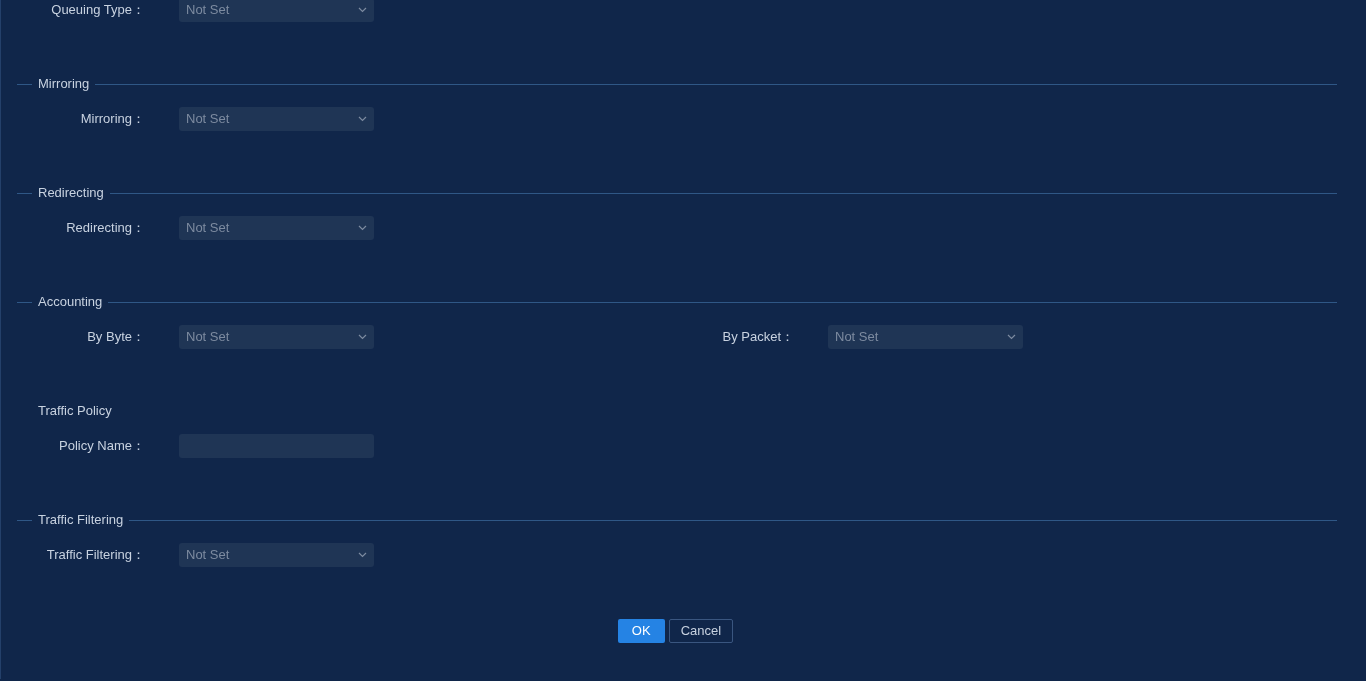 The width and height of the screenshot is (1366, 681). Describe the element at coordinates (75, 411) in the screenshot. I see `section-title: Traffic Policy` at that location.